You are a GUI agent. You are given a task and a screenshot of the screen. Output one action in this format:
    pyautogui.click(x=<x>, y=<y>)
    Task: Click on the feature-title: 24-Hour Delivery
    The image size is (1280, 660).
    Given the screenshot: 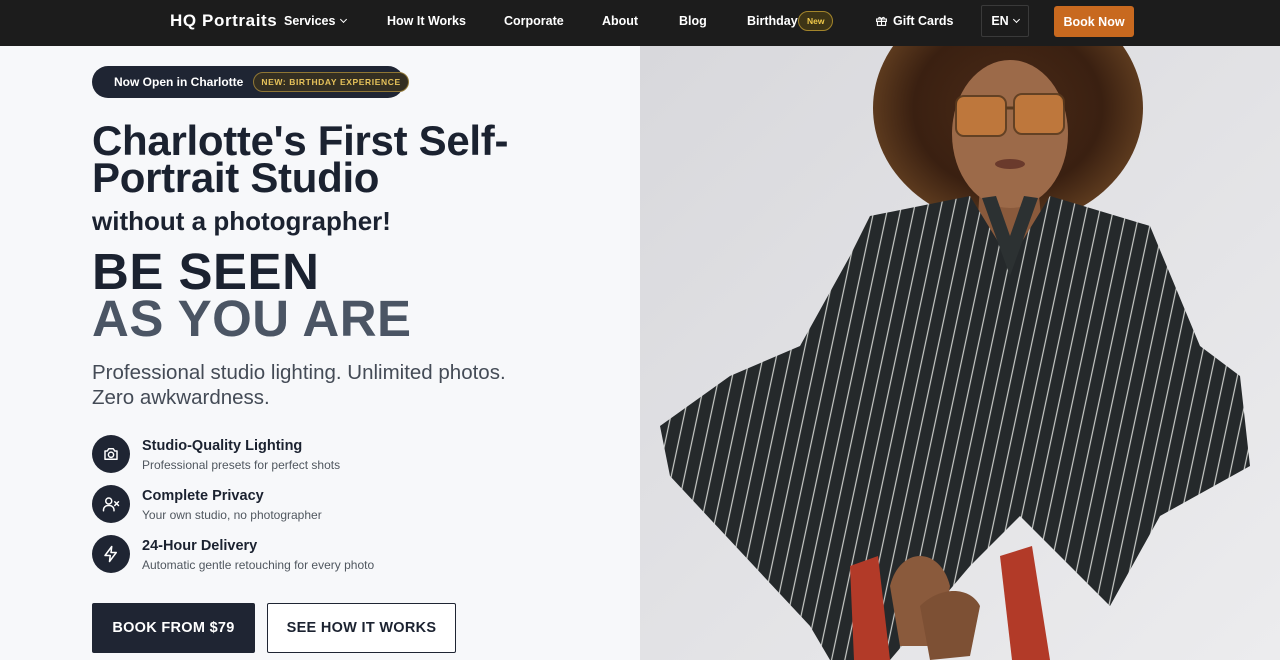 What is the action you would take?
    pyautogui.click(x=200, y=546)
    